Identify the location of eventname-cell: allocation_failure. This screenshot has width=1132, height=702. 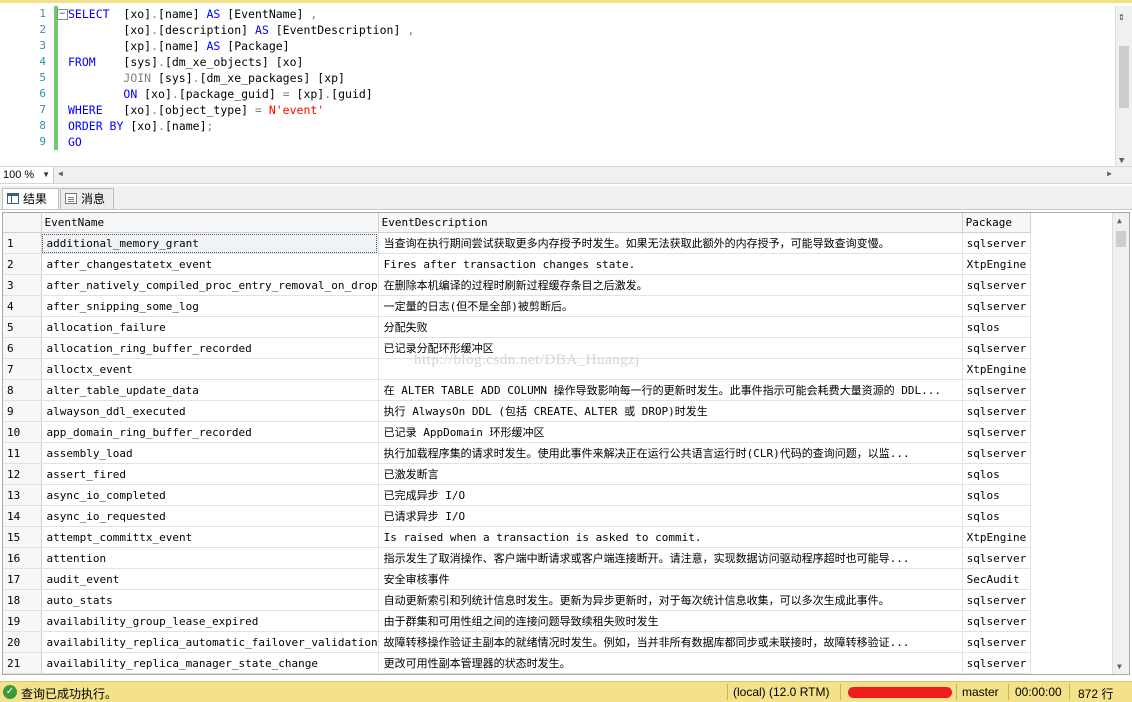
(210, 327).